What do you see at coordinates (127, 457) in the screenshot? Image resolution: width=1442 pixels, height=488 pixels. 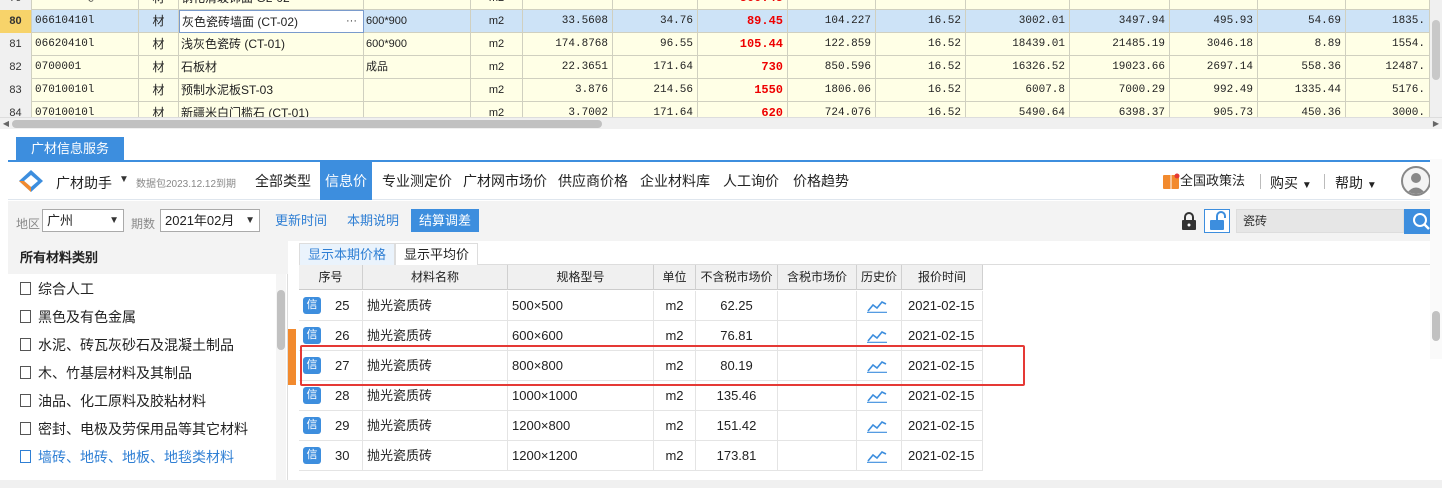 I see `sidebar-item: 墙砖、地砖、地板、地毯类材料` at bounding box center [127, 457].